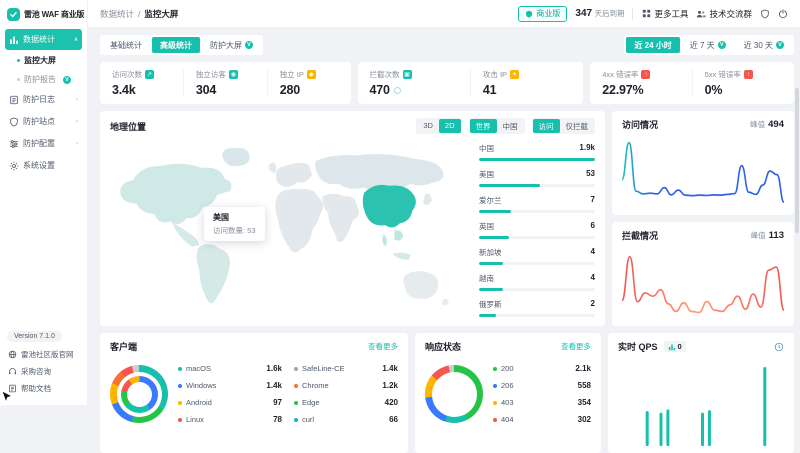 The width and height of the screenshot is (800, 453). What do you see at coordinates (767, 235) in the screenshot?
I see `blocks-peak: 峰值 113` at bounding box center [767, 235].